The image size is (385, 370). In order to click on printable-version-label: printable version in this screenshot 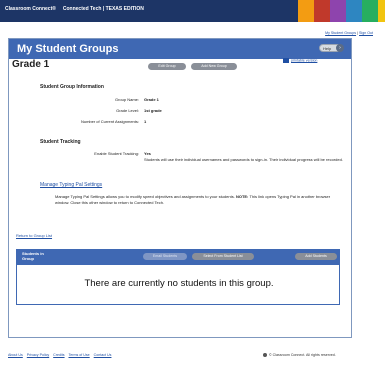, I will do `click(304, 60)`.